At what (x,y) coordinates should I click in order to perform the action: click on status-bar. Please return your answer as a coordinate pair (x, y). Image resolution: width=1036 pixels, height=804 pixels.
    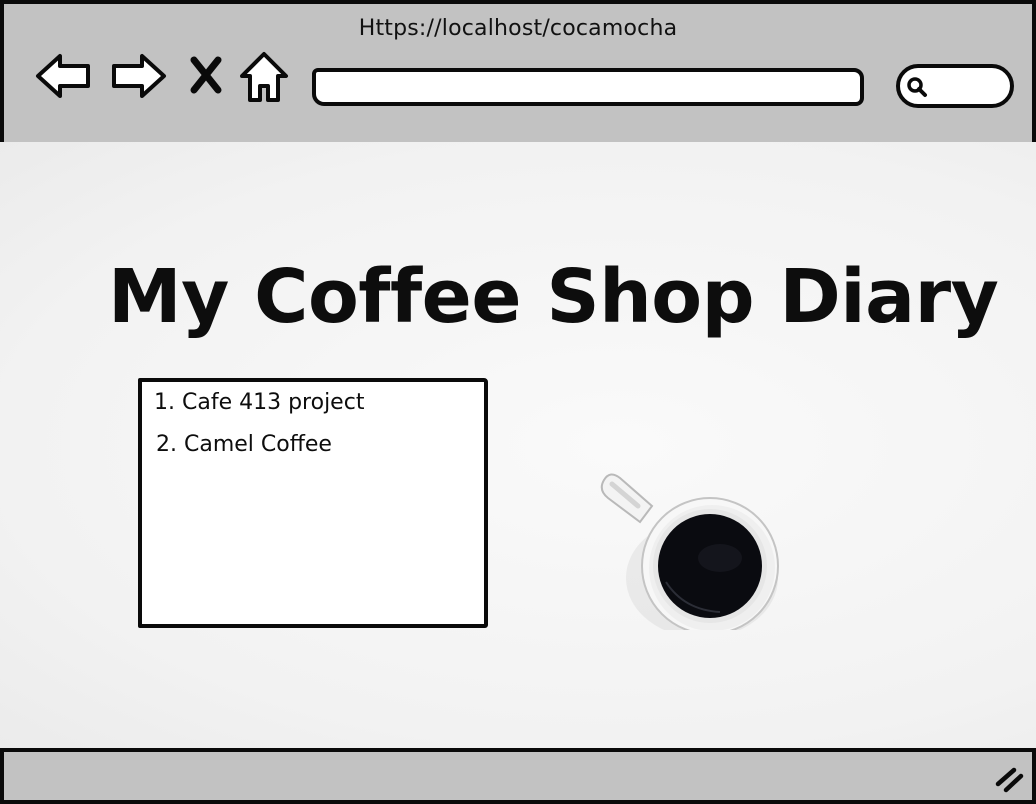
    Looking at the image, I should click on (518, 776).